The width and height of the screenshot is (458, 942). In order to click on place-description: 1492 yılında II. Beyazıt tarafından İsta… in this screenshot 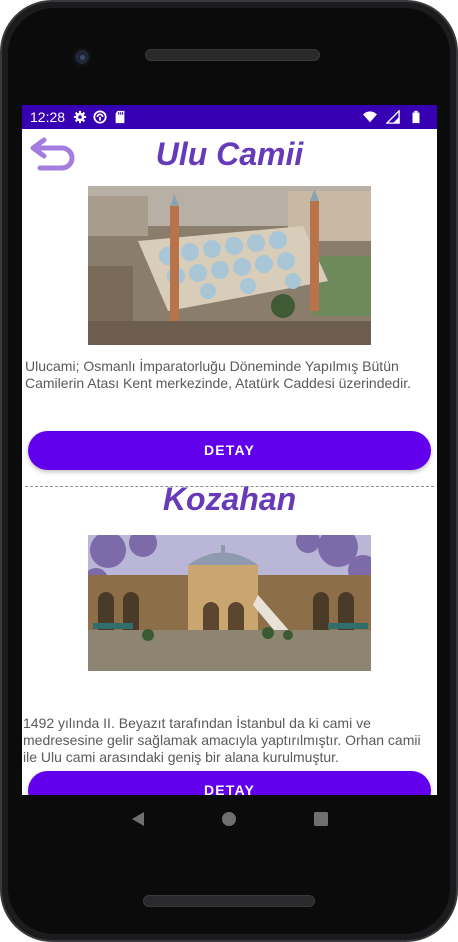, I will do `click(222, 740)`.